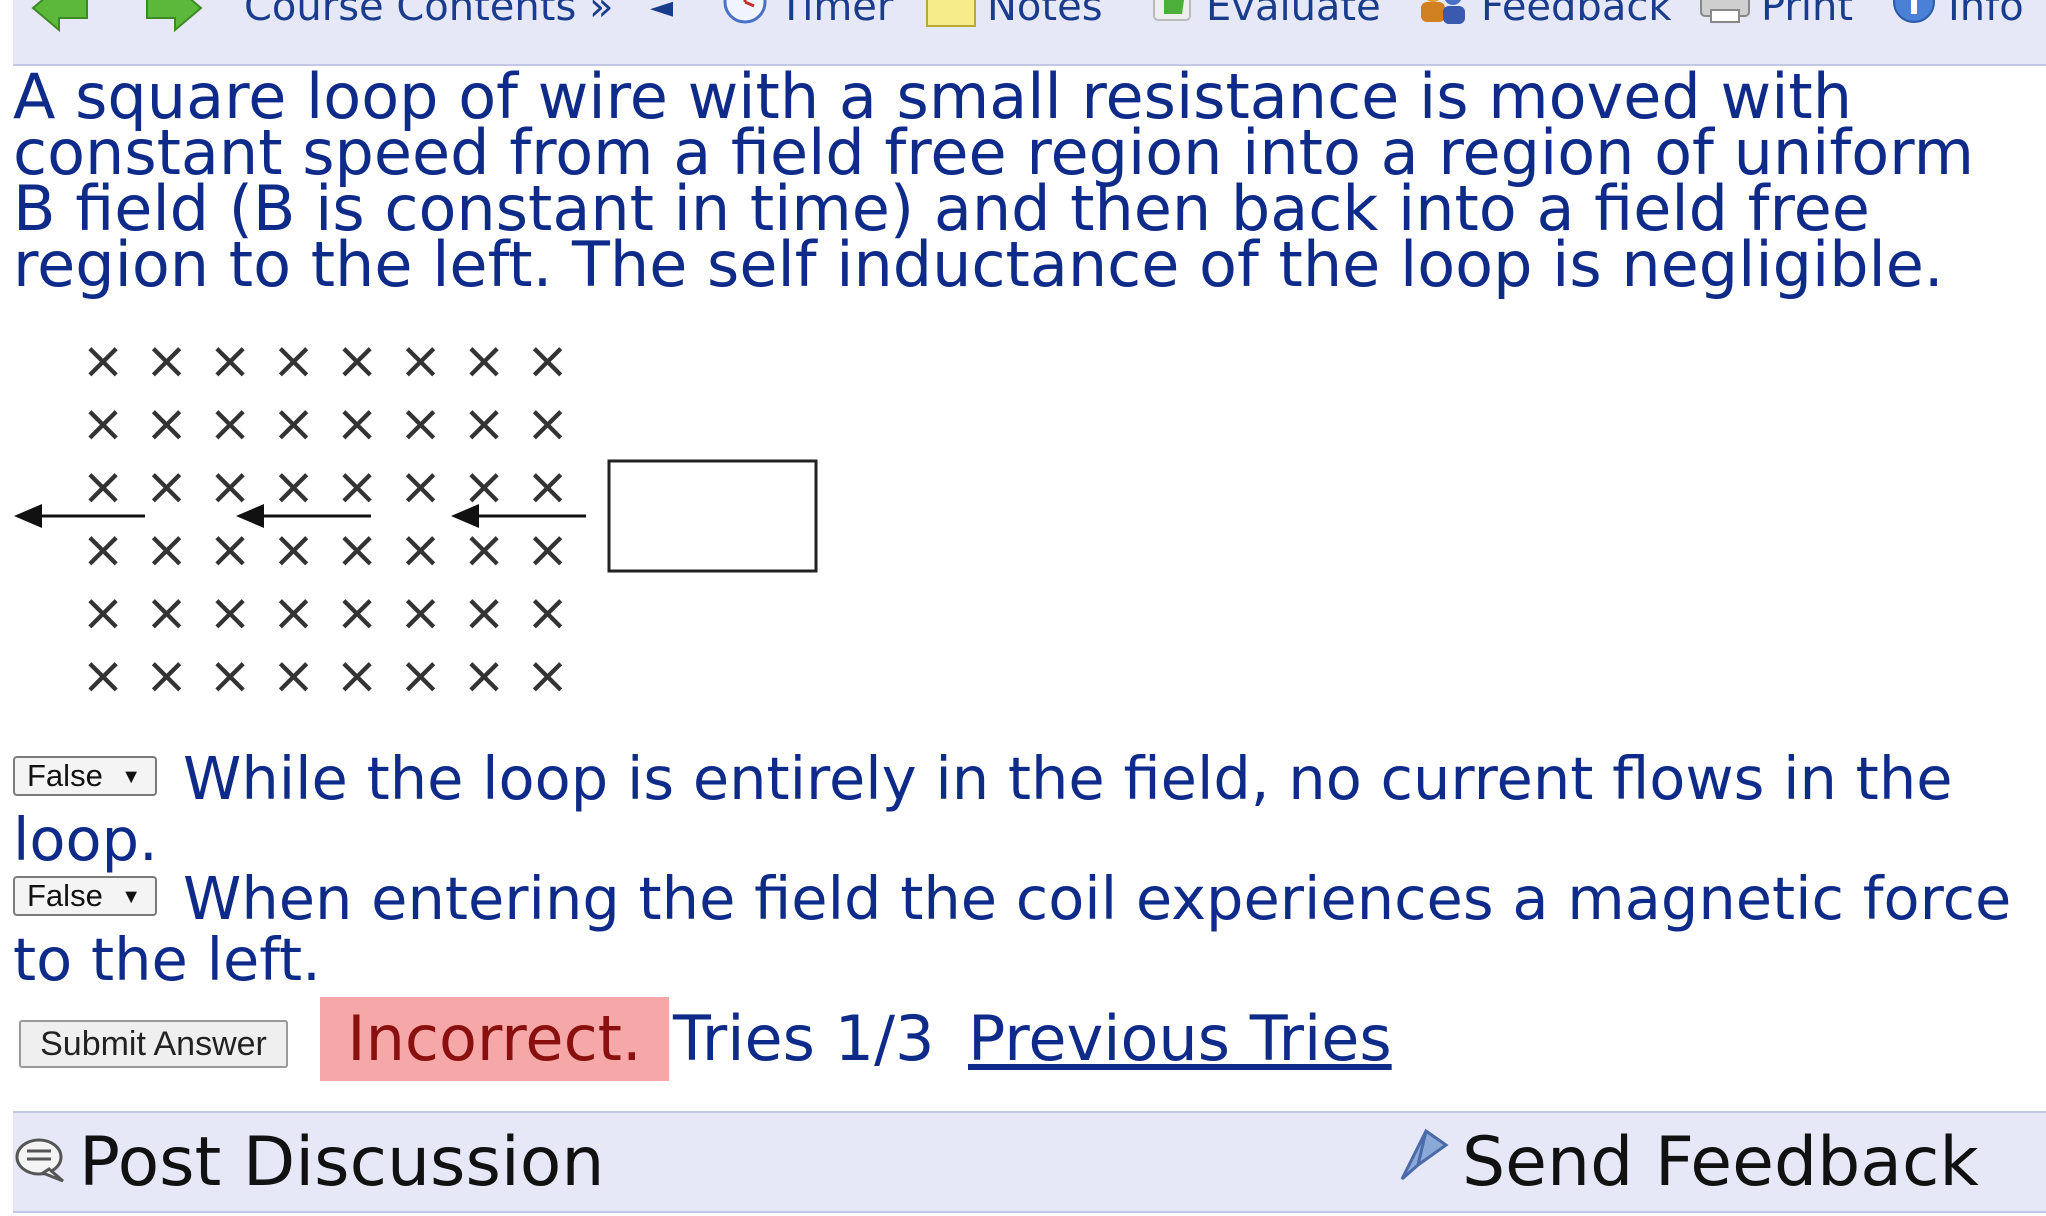 This screenshot has height=1216, width=2046. I want to click on submit-answer-button: Submit Answer, so click(153, 1044).